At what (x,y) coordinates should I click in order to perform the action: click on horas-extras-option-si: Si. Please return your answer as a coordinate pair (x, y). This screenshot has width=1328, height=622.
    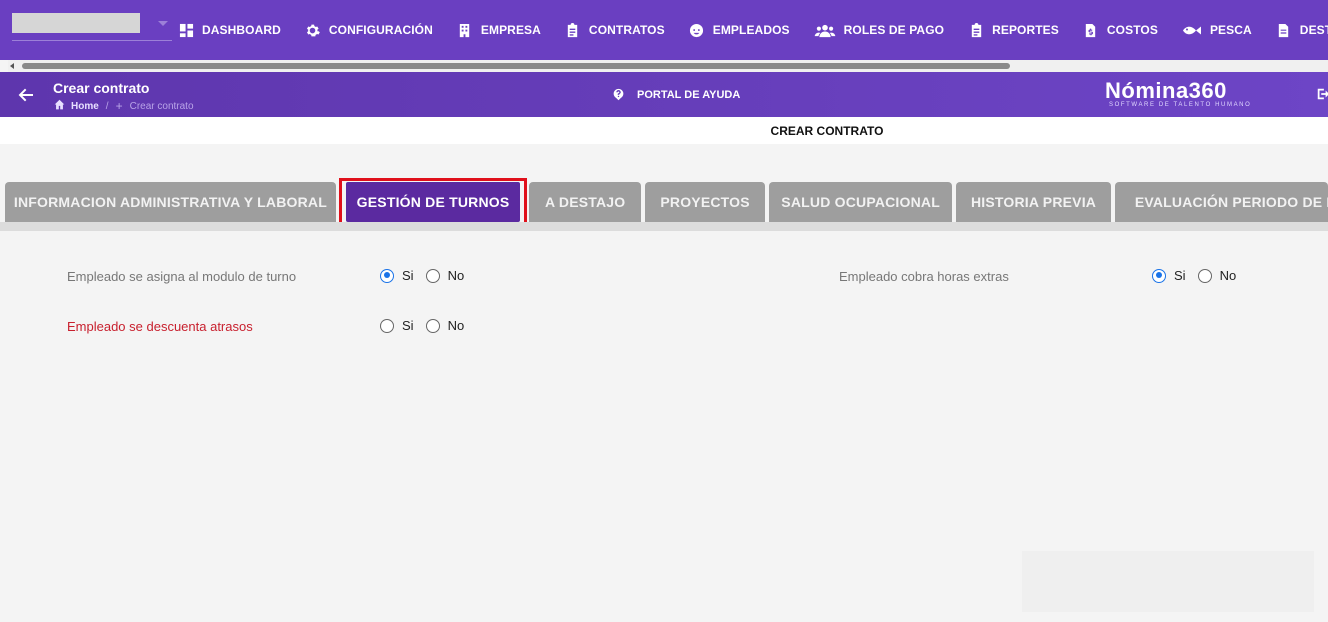
    Looking at the image, I should click on (1169, 275).